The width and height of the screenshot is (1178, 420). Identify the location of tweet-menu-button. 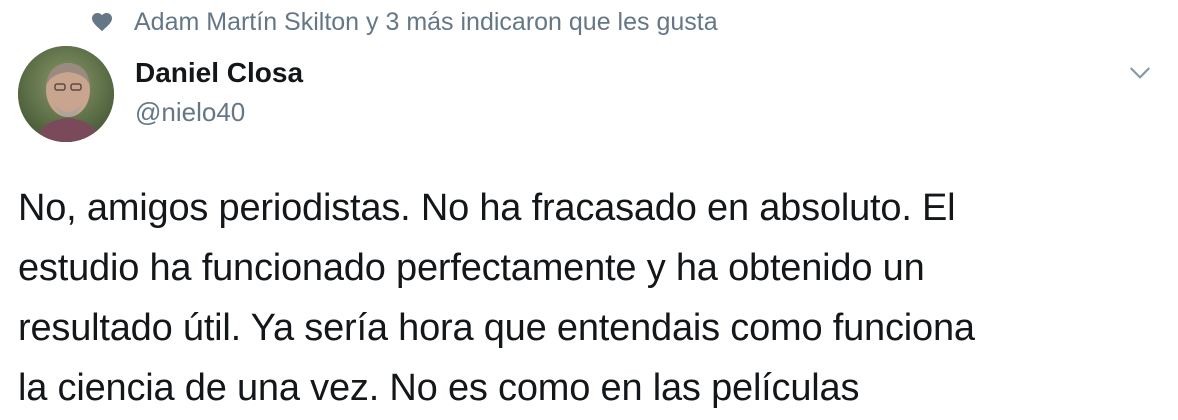
(1140, 73).